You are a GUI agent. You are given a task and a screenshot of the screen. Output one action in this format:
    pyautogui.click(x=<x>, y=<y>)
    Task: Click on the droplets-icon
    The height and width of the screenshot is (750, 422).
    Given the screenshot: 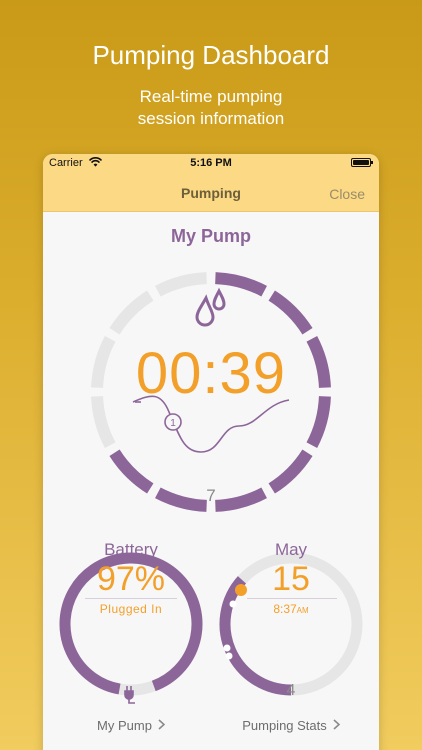 What is the action you would take?
    pyautogui.click(x=210, y=307)
    